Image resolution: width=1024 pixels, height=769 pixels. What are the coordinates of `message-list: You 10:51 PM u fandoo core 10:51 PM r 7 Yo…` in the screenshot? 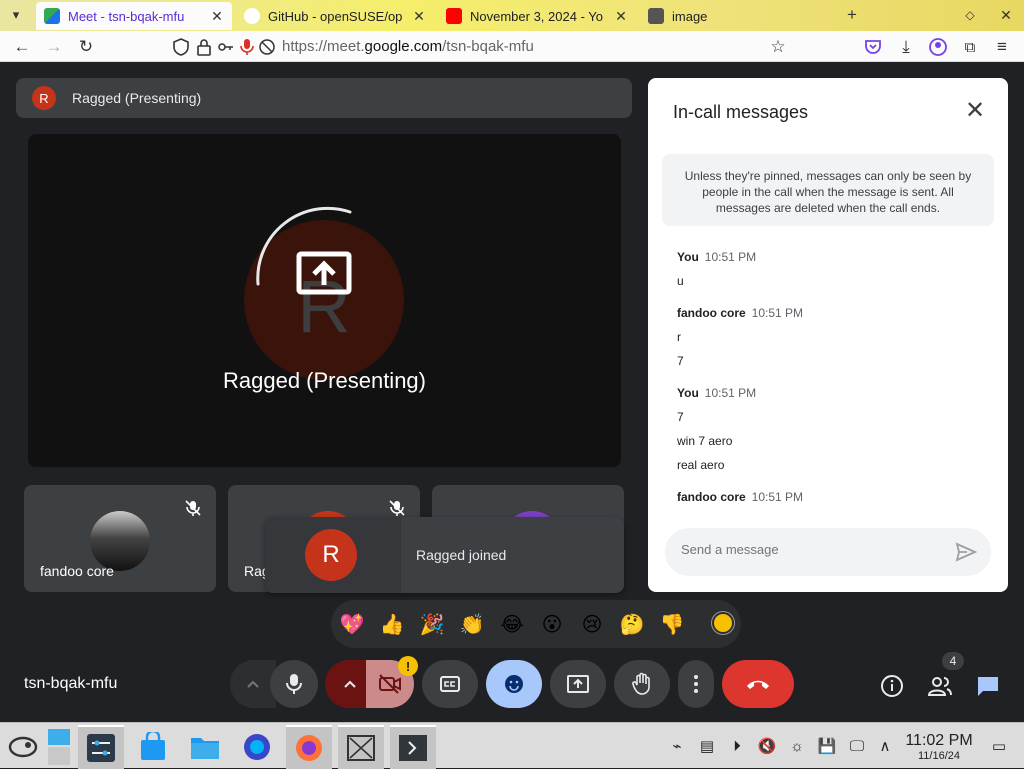 It's located at (828, 375).